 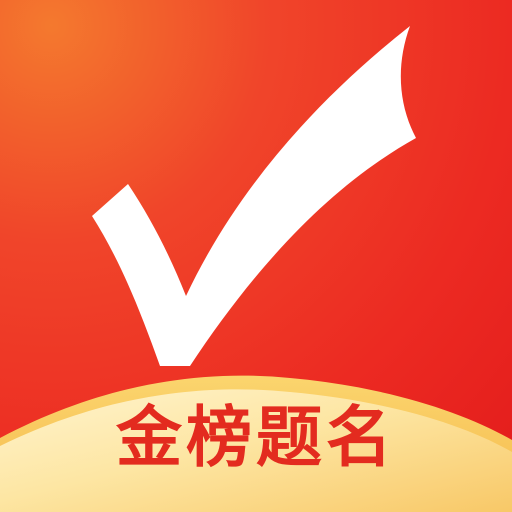 What do you see at coordinates (256, 437) in the screenshot?
I see `banner-text: 金榜题名` at bounding box center [256, 437].